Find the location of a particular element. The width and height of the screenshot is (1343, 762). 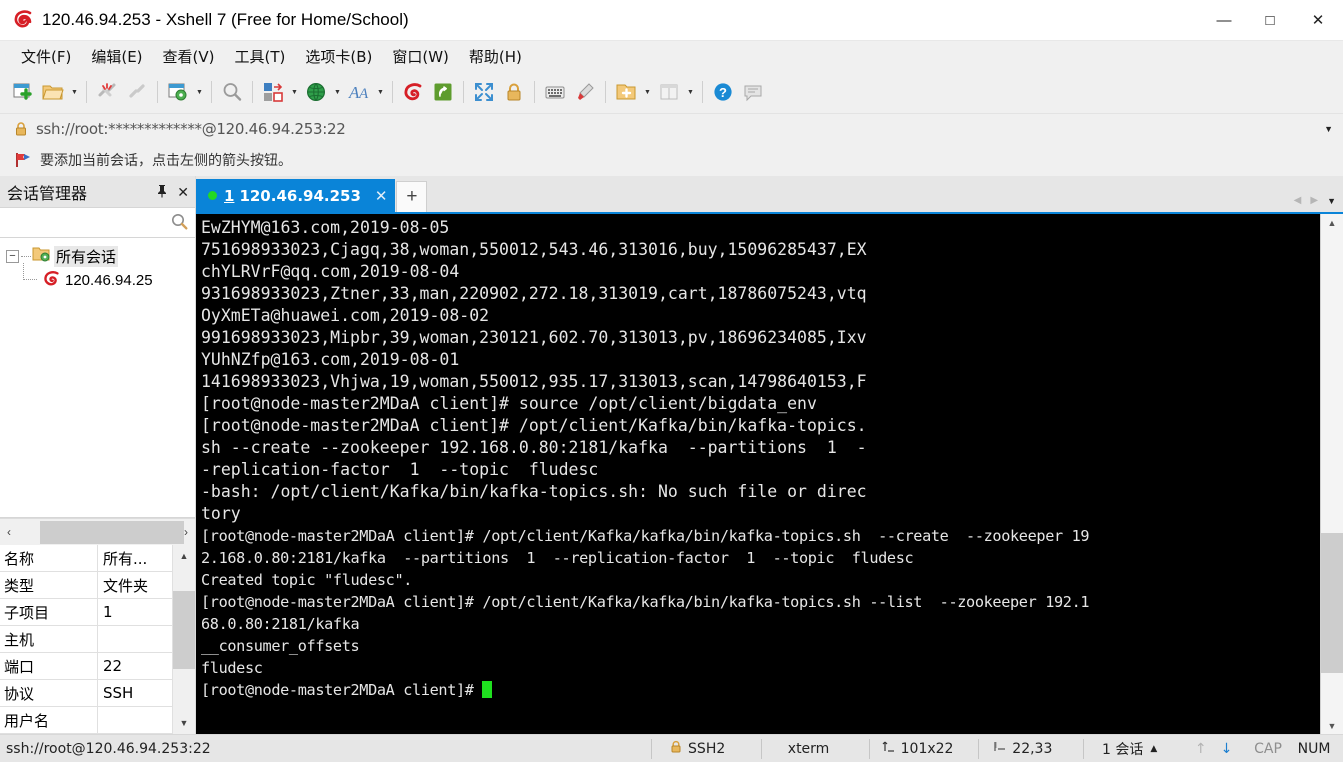

status-size: 101x22 is located at coordinates (924, 748).